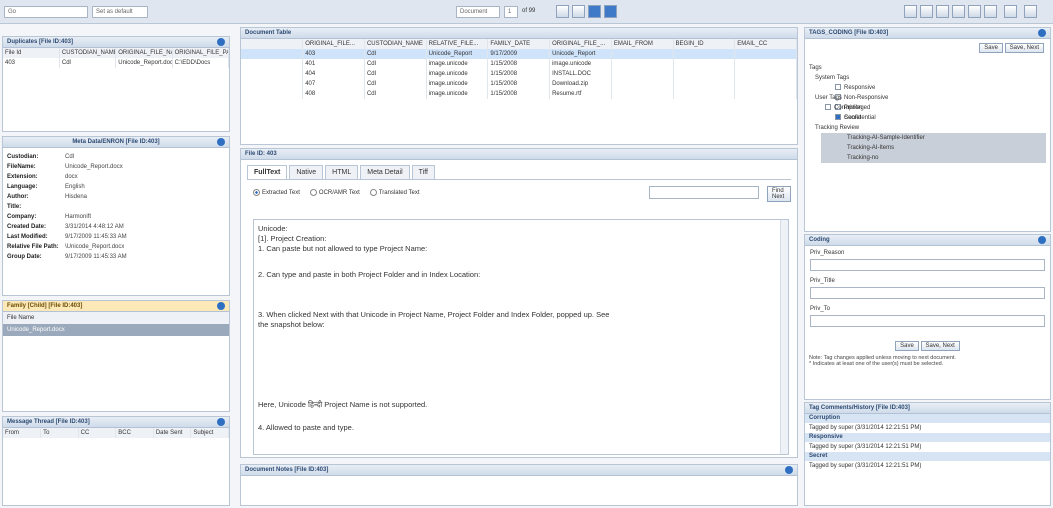  Describe the element at coordinates (457, 74) in the screenshot. I see `grid-cell: image.unicode` at that location.